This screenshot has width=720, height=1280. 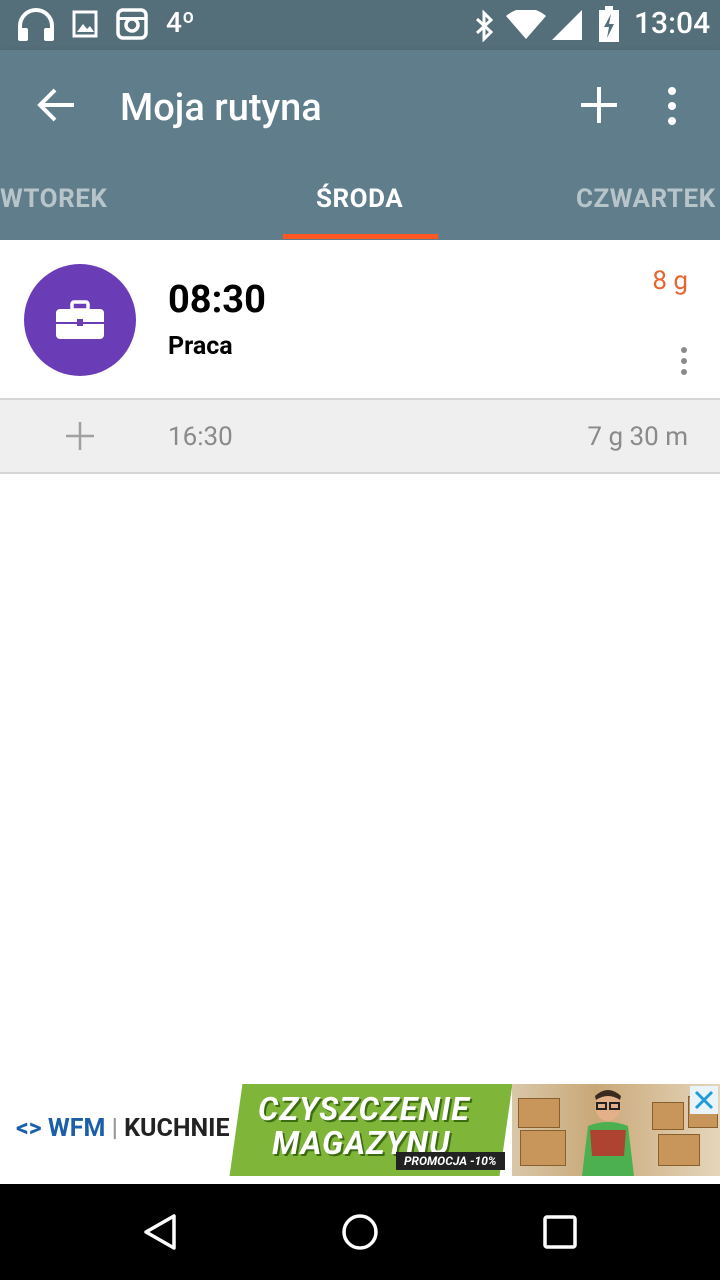 I want to click on temperature-text: 4º, so click(x=180, y=22).